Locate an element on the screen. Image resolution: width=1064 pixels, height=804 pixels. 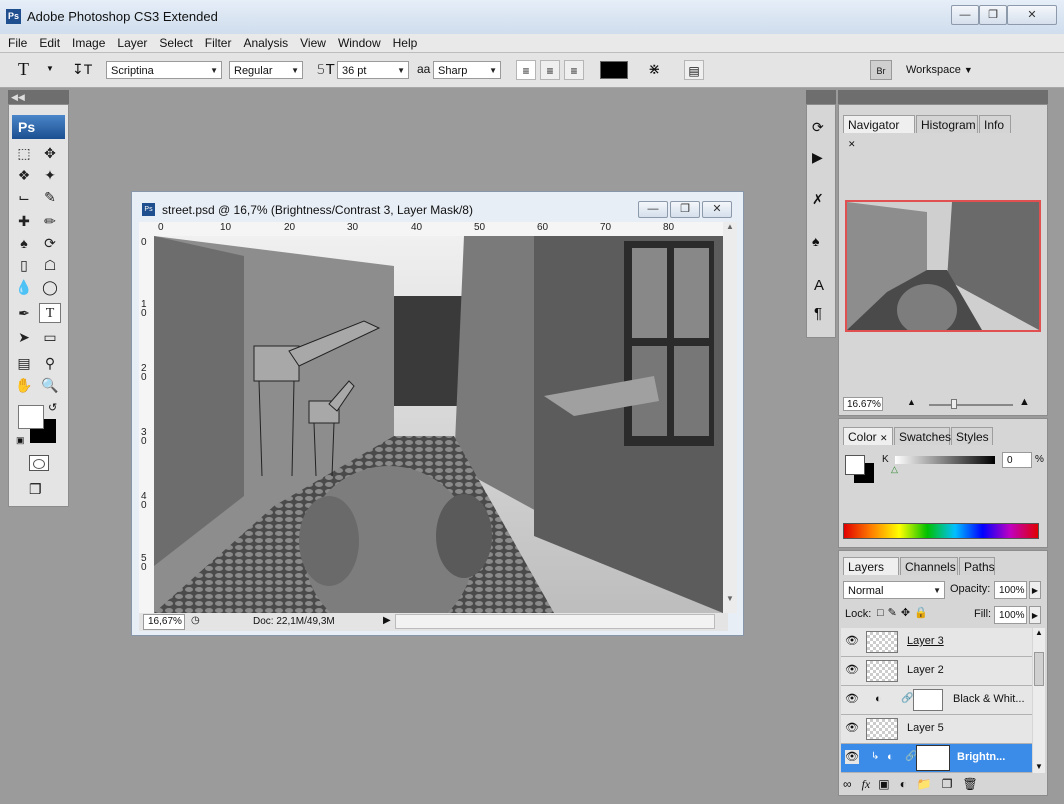
doc-close-button: ✕ is located at coordinates (717, 209).